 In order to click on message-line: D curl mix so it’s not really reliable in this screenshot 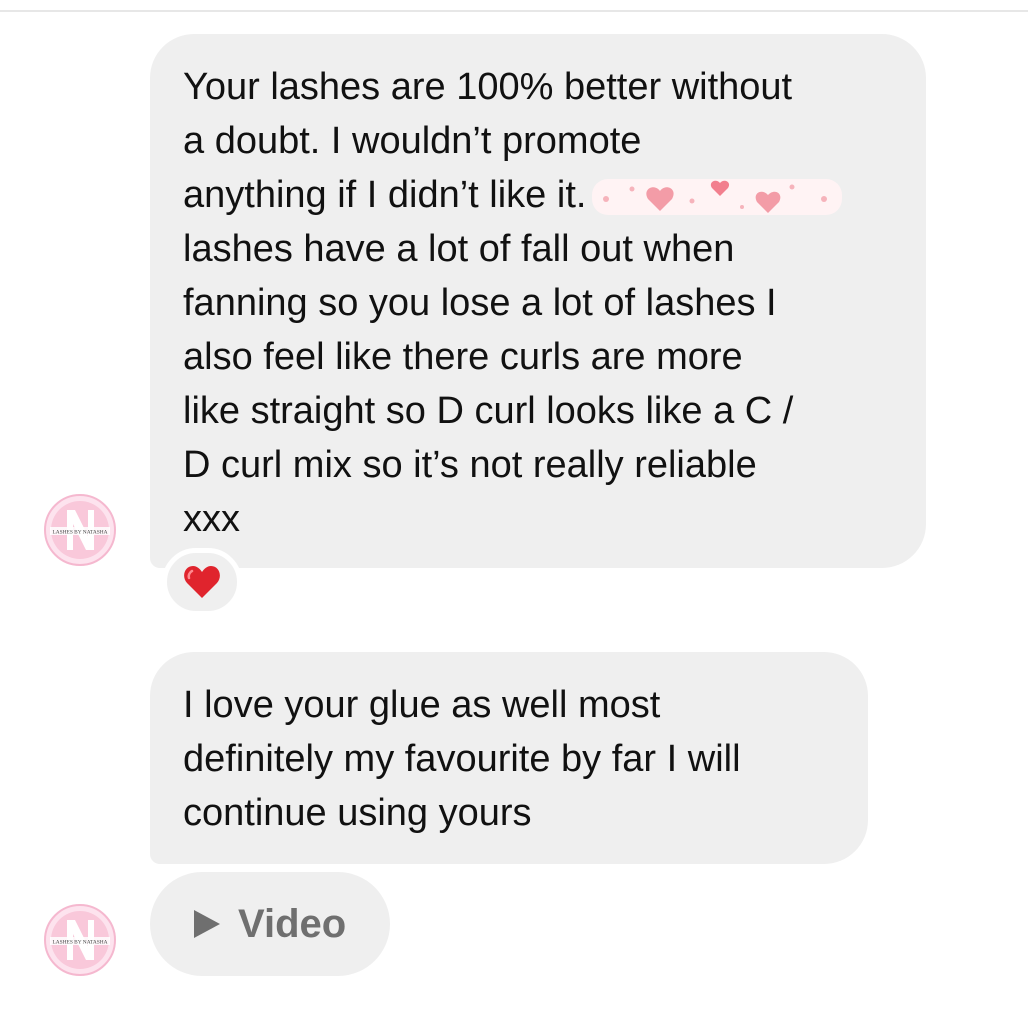, I will do `click(470, 465)`.